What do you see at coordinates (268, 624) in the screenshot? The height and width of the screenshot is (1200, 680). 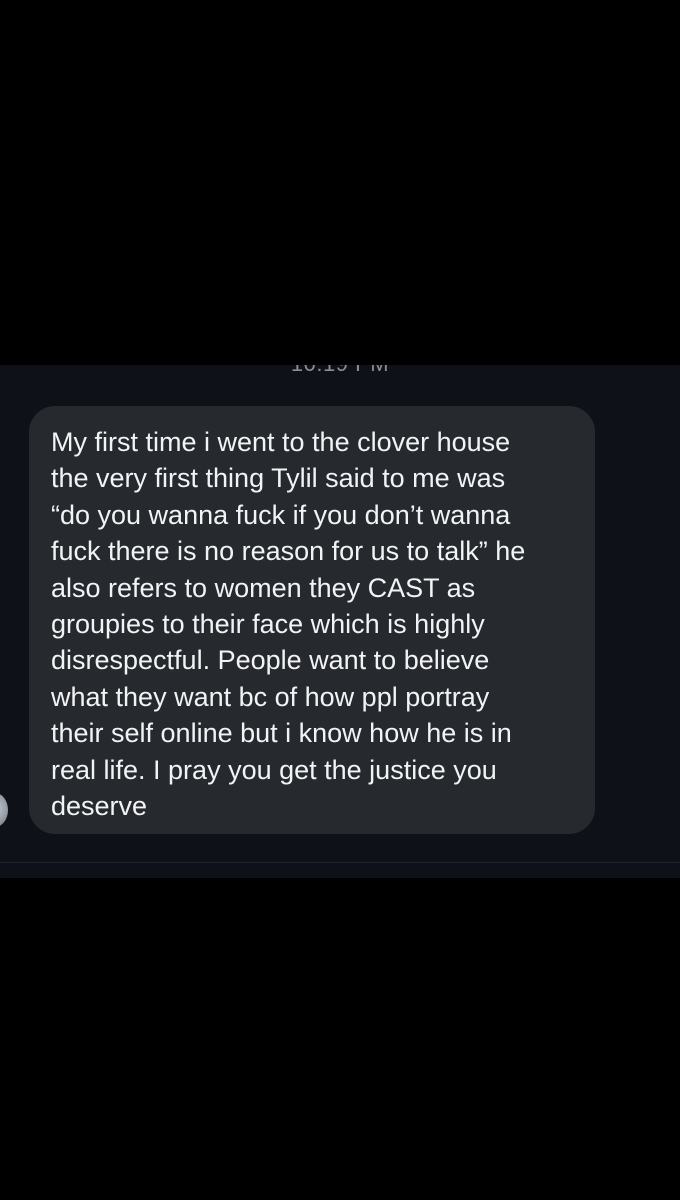 I see `message-line: groupies to their face which is highly` at bounding box center [268, 624].